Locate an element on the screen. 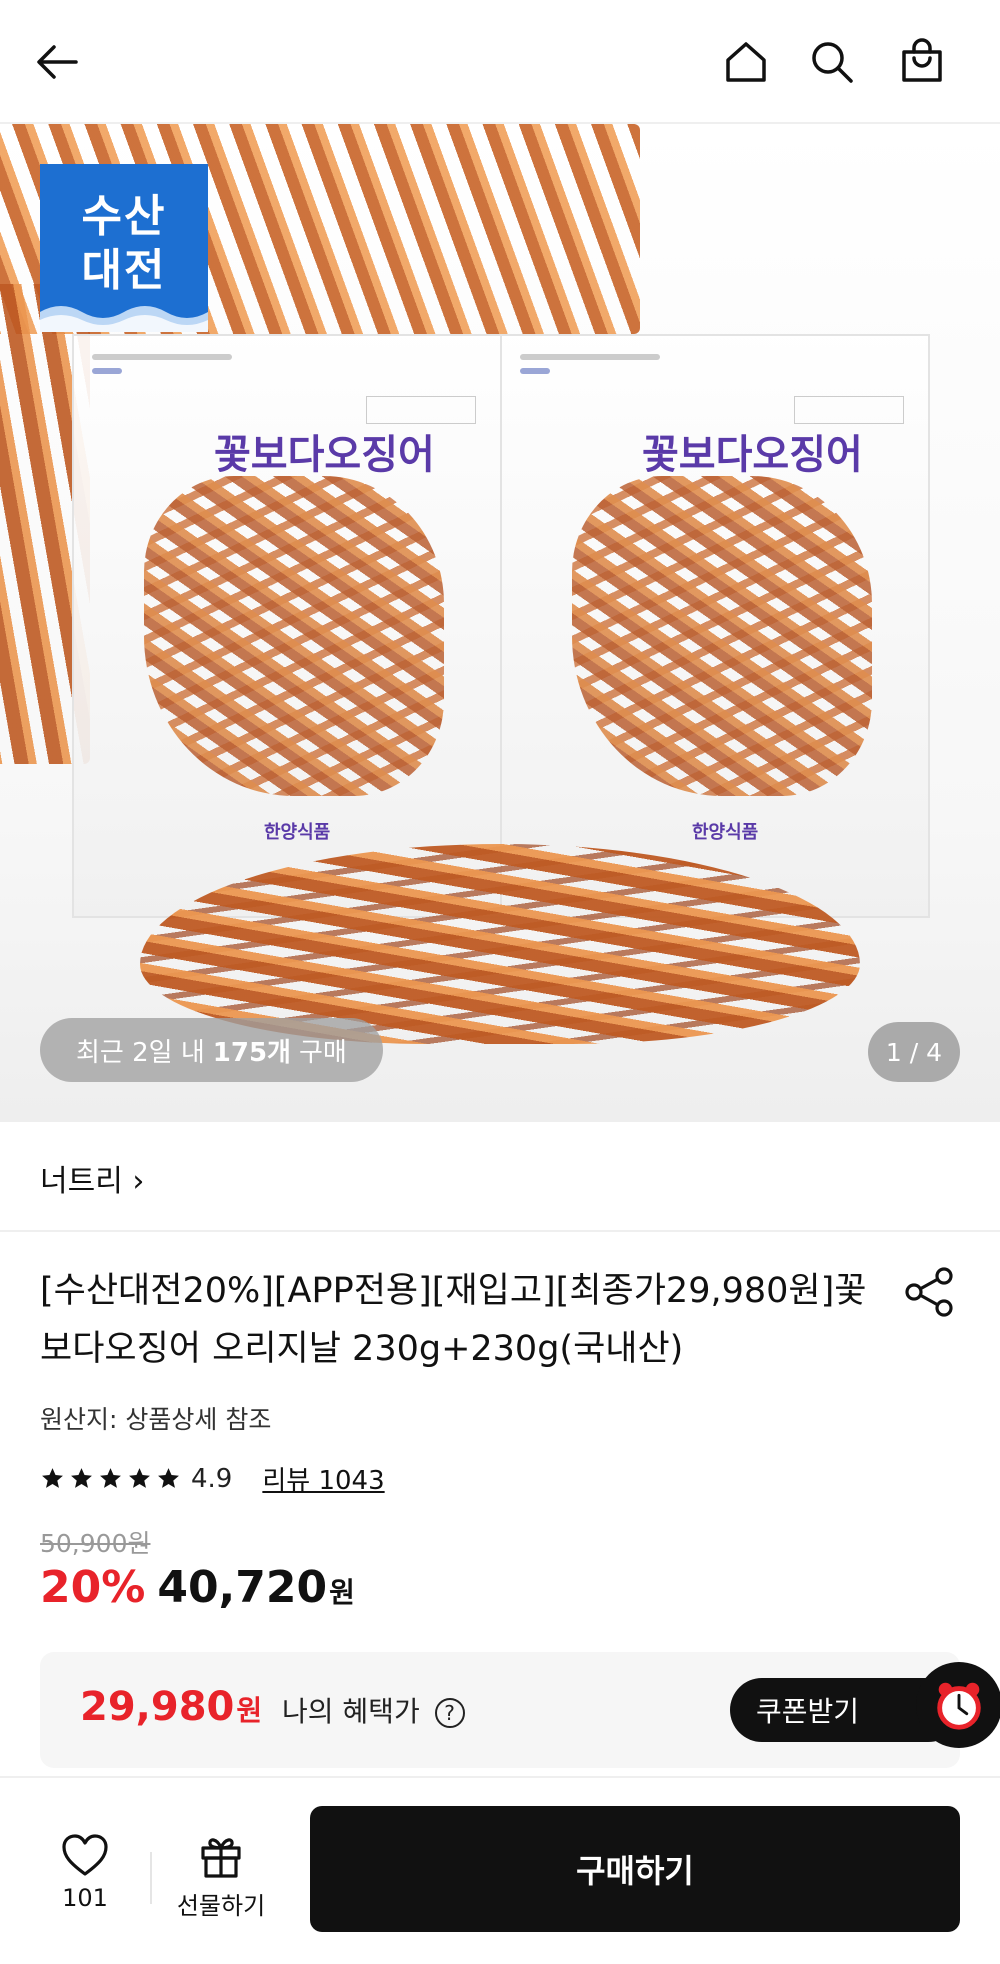  price-unit: 원 is located at coordinates (342, 1592).